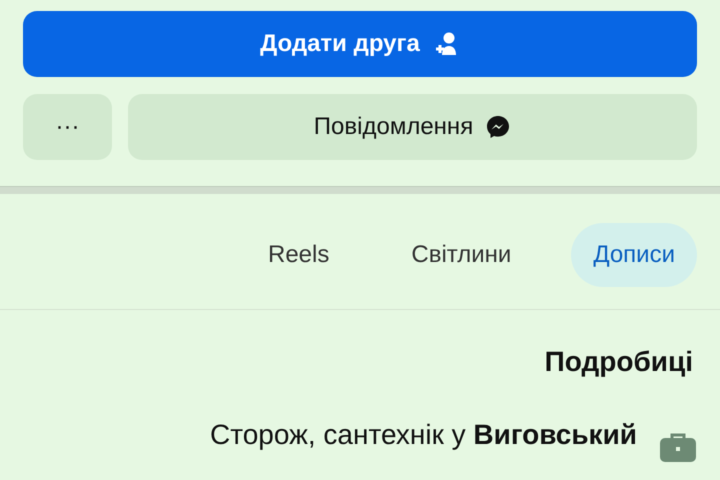  Describe the element at coordinates (299, 255) in the screenshot. I see `tab: Reels` at that location.